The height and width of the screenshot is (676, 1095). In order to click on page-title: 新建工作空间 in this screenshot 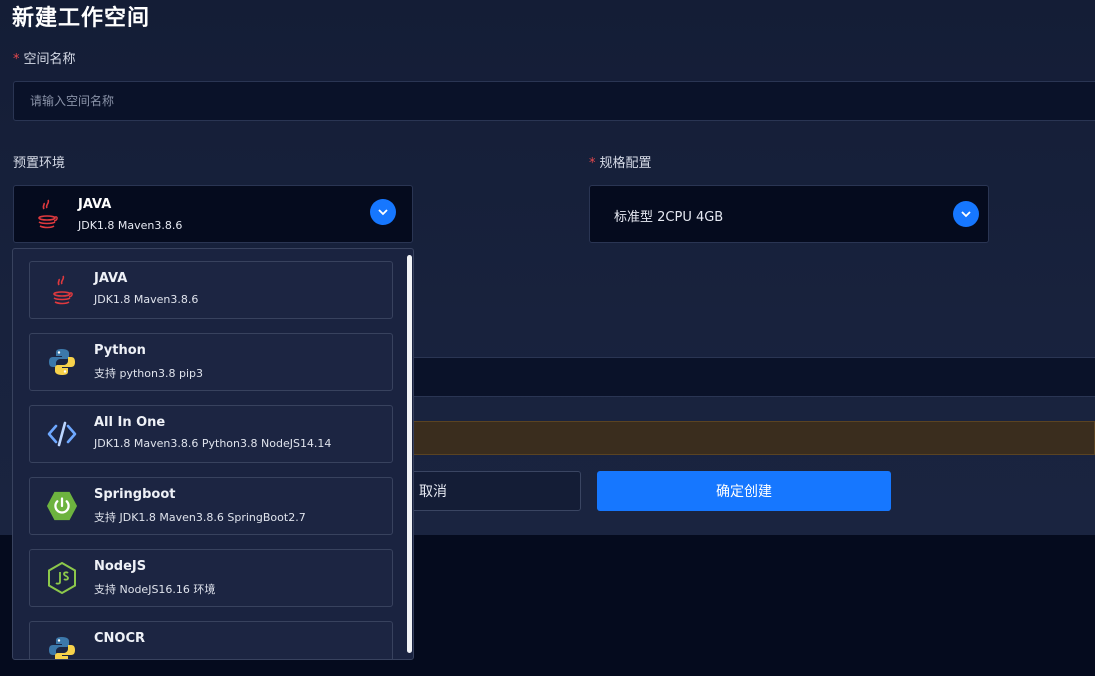, I will do `click(81, 18)`.